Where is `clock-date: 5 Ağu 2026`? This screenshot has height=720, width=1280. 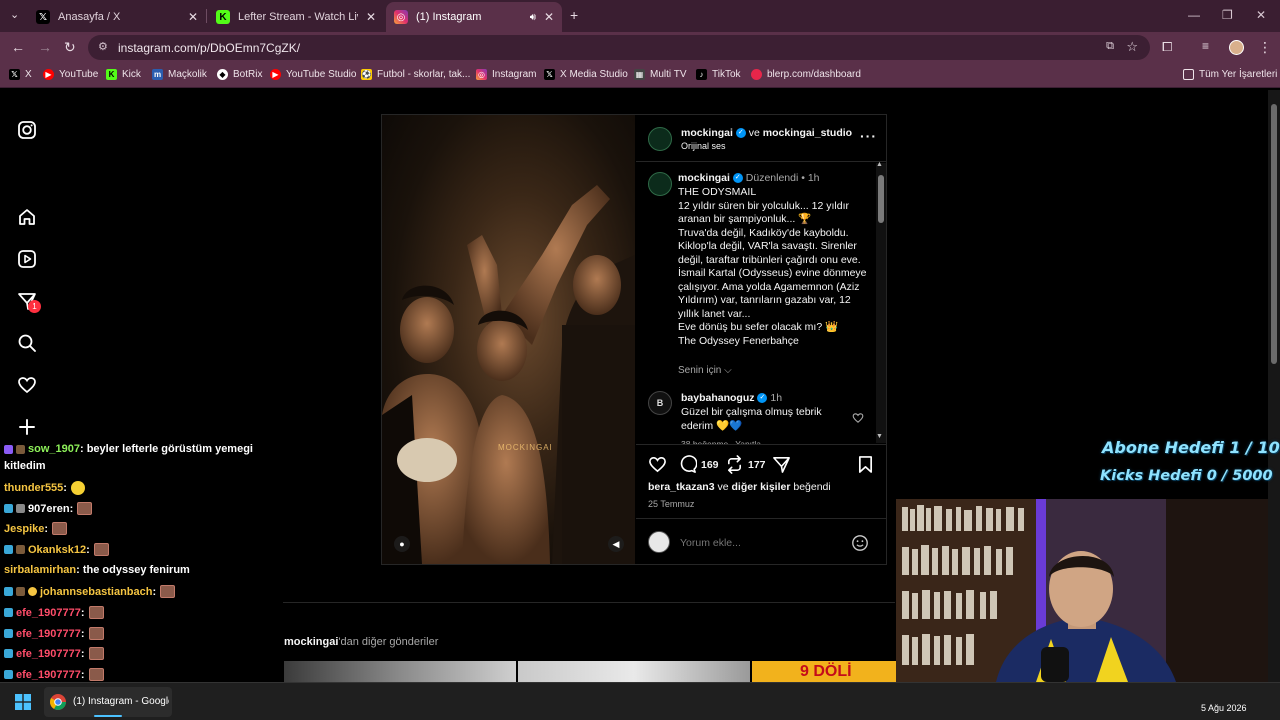
clock-date: 5 Ağu 2026 is located at coordinates (1224, 708).